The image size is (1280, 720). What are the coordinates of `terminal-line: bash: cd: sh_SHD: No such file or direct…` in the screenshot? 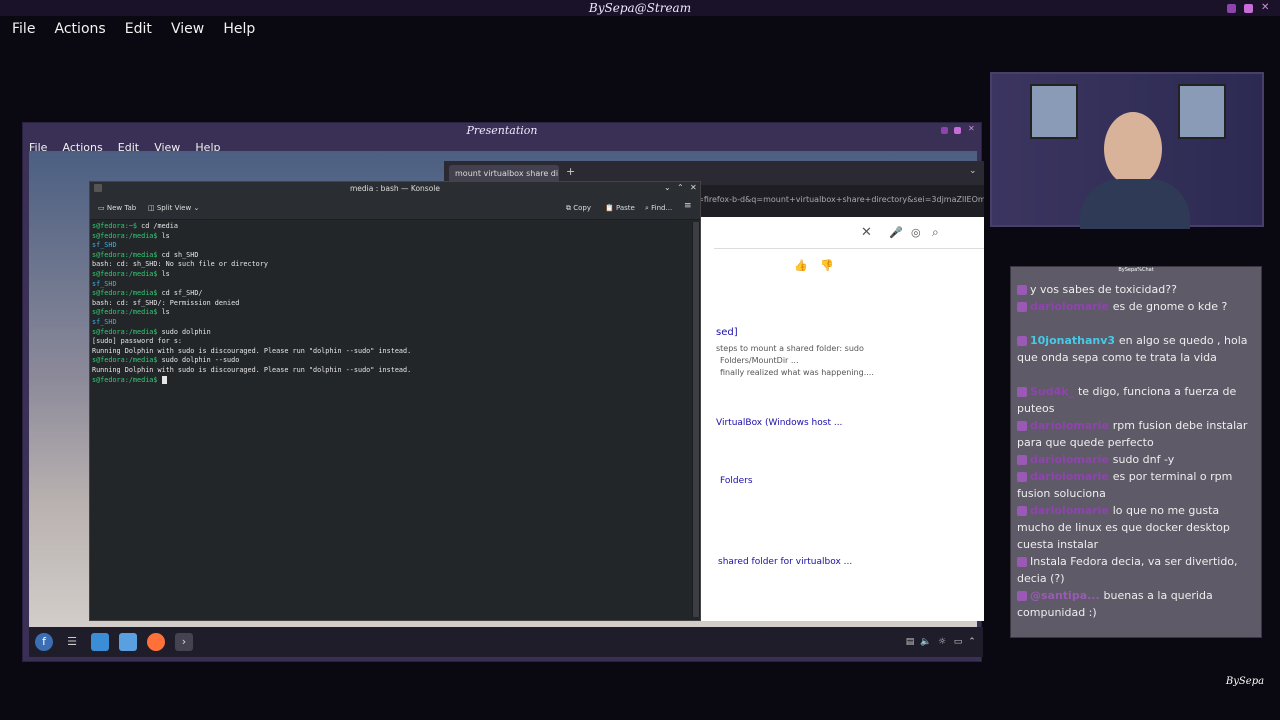 It's located at (180, 264).